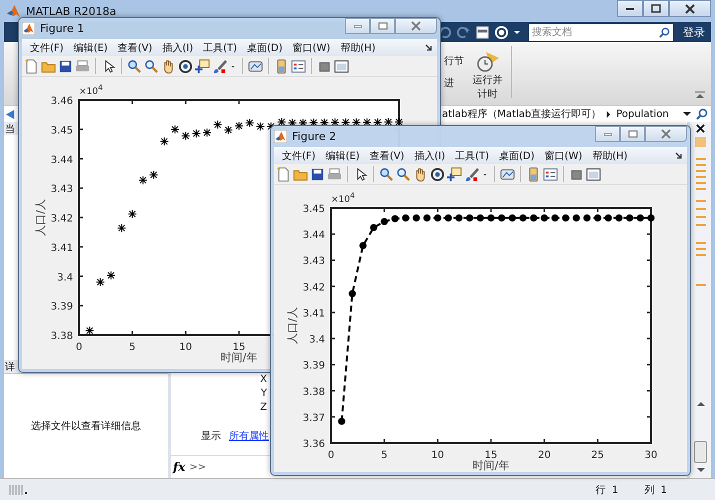 The width and height of the screenshot is (715, 500). What do you see at coordinates (61, 130) in the screenshot?
I see `y-tick-label: 3.45` at bounding box center [61, 130].